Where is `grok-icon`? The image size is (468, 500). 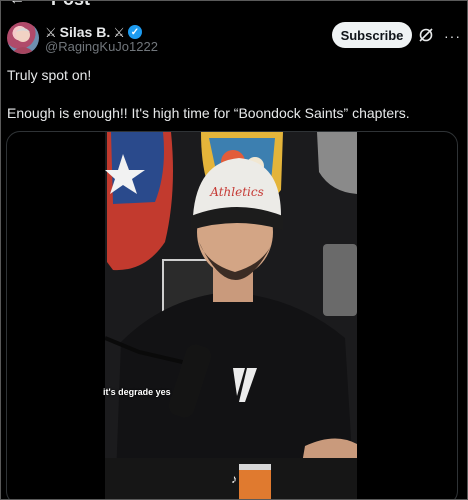
grok-icon is located at coordinates (426, 35).